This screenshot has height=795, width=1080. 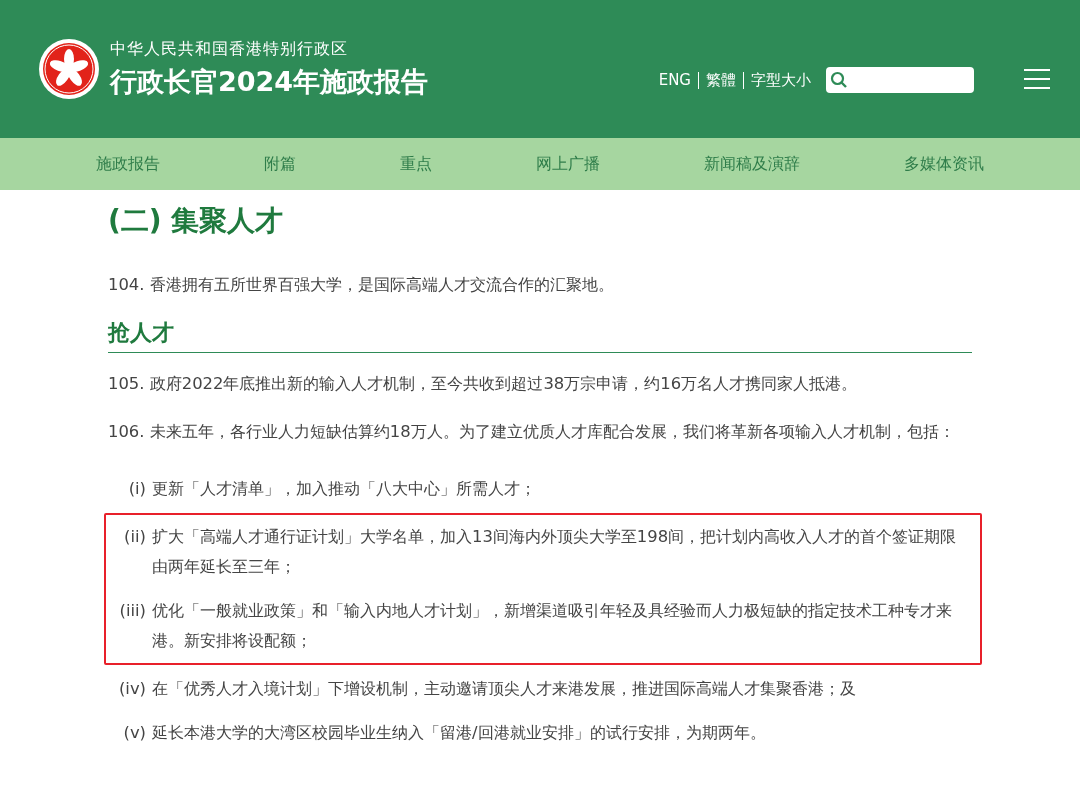 I want to click on list-item-text: 扩大「高端人才通行证计划」大学名单，加入13间海内外顶尖大学至198间，把计划内高收入人才的首个签证期限由两年延长至三年；, so click(x=555, y=552).